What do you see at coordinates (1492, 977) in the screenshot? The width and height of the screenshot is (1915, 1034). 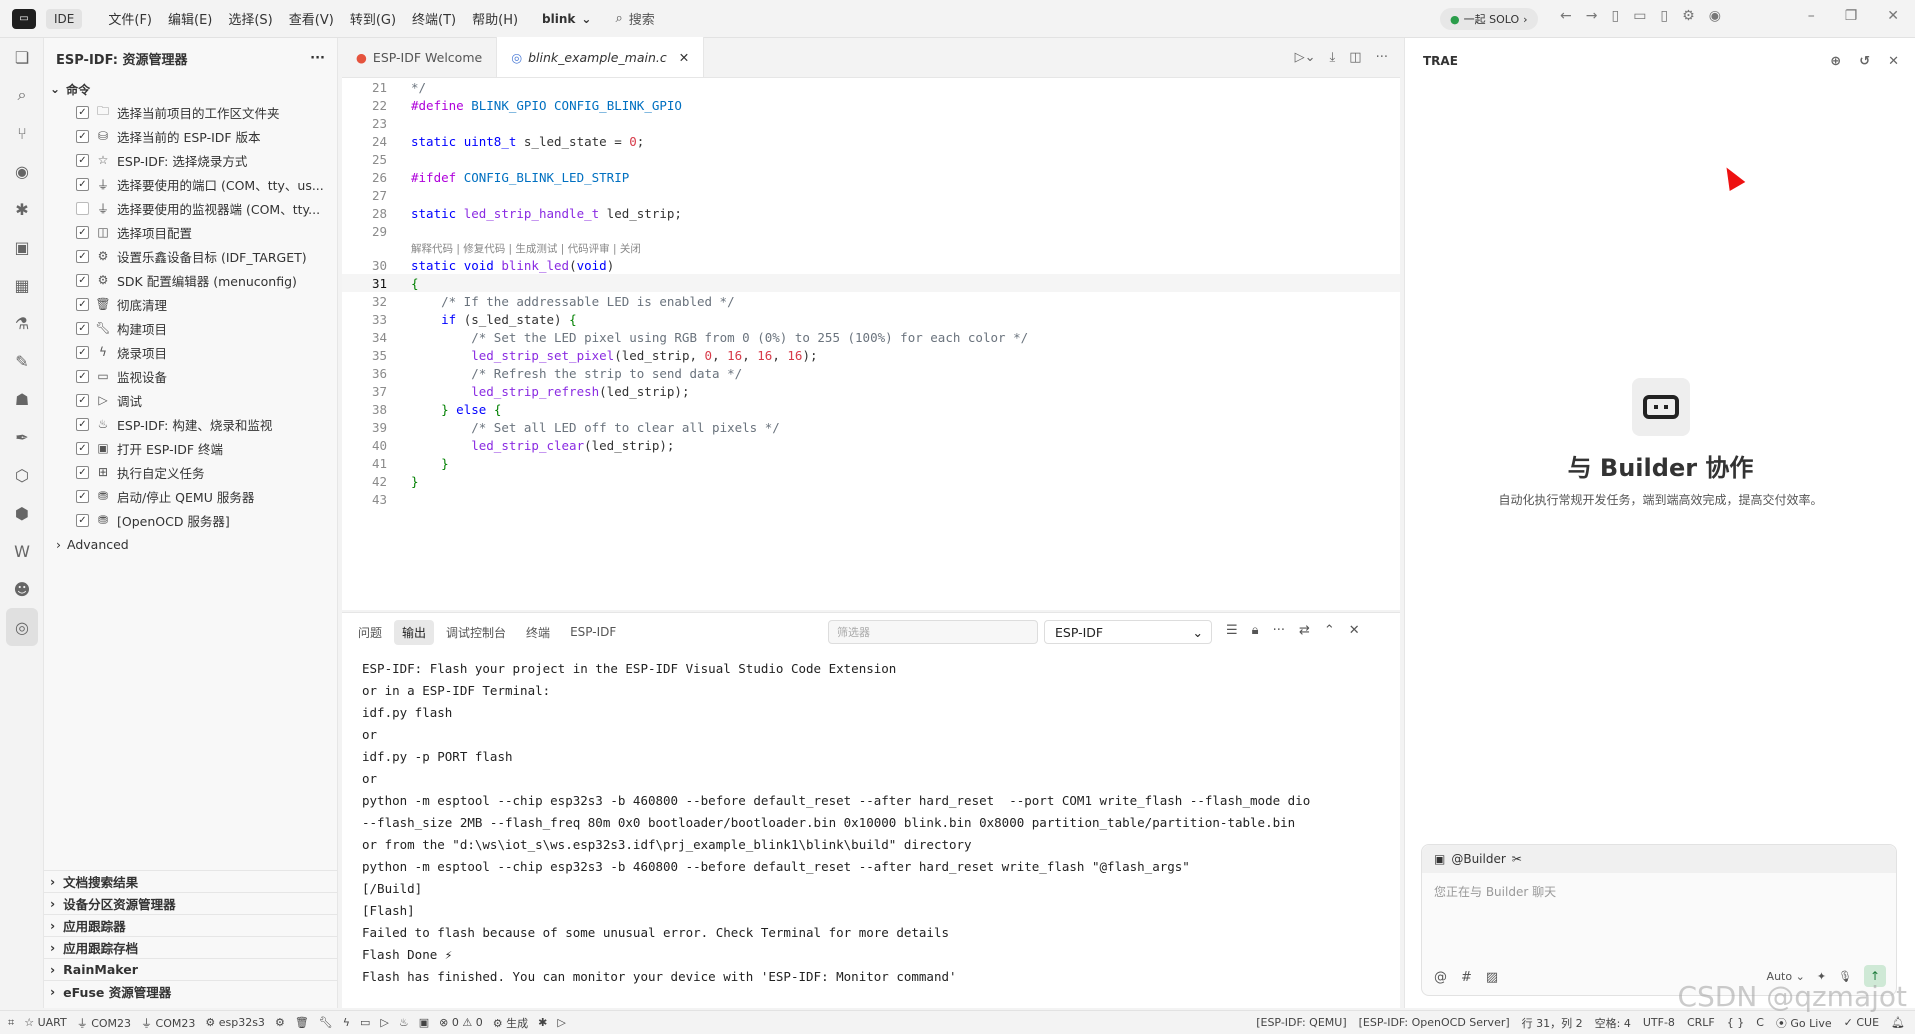 I see `image-icon: ▨` at bounding box center [1492, 977].